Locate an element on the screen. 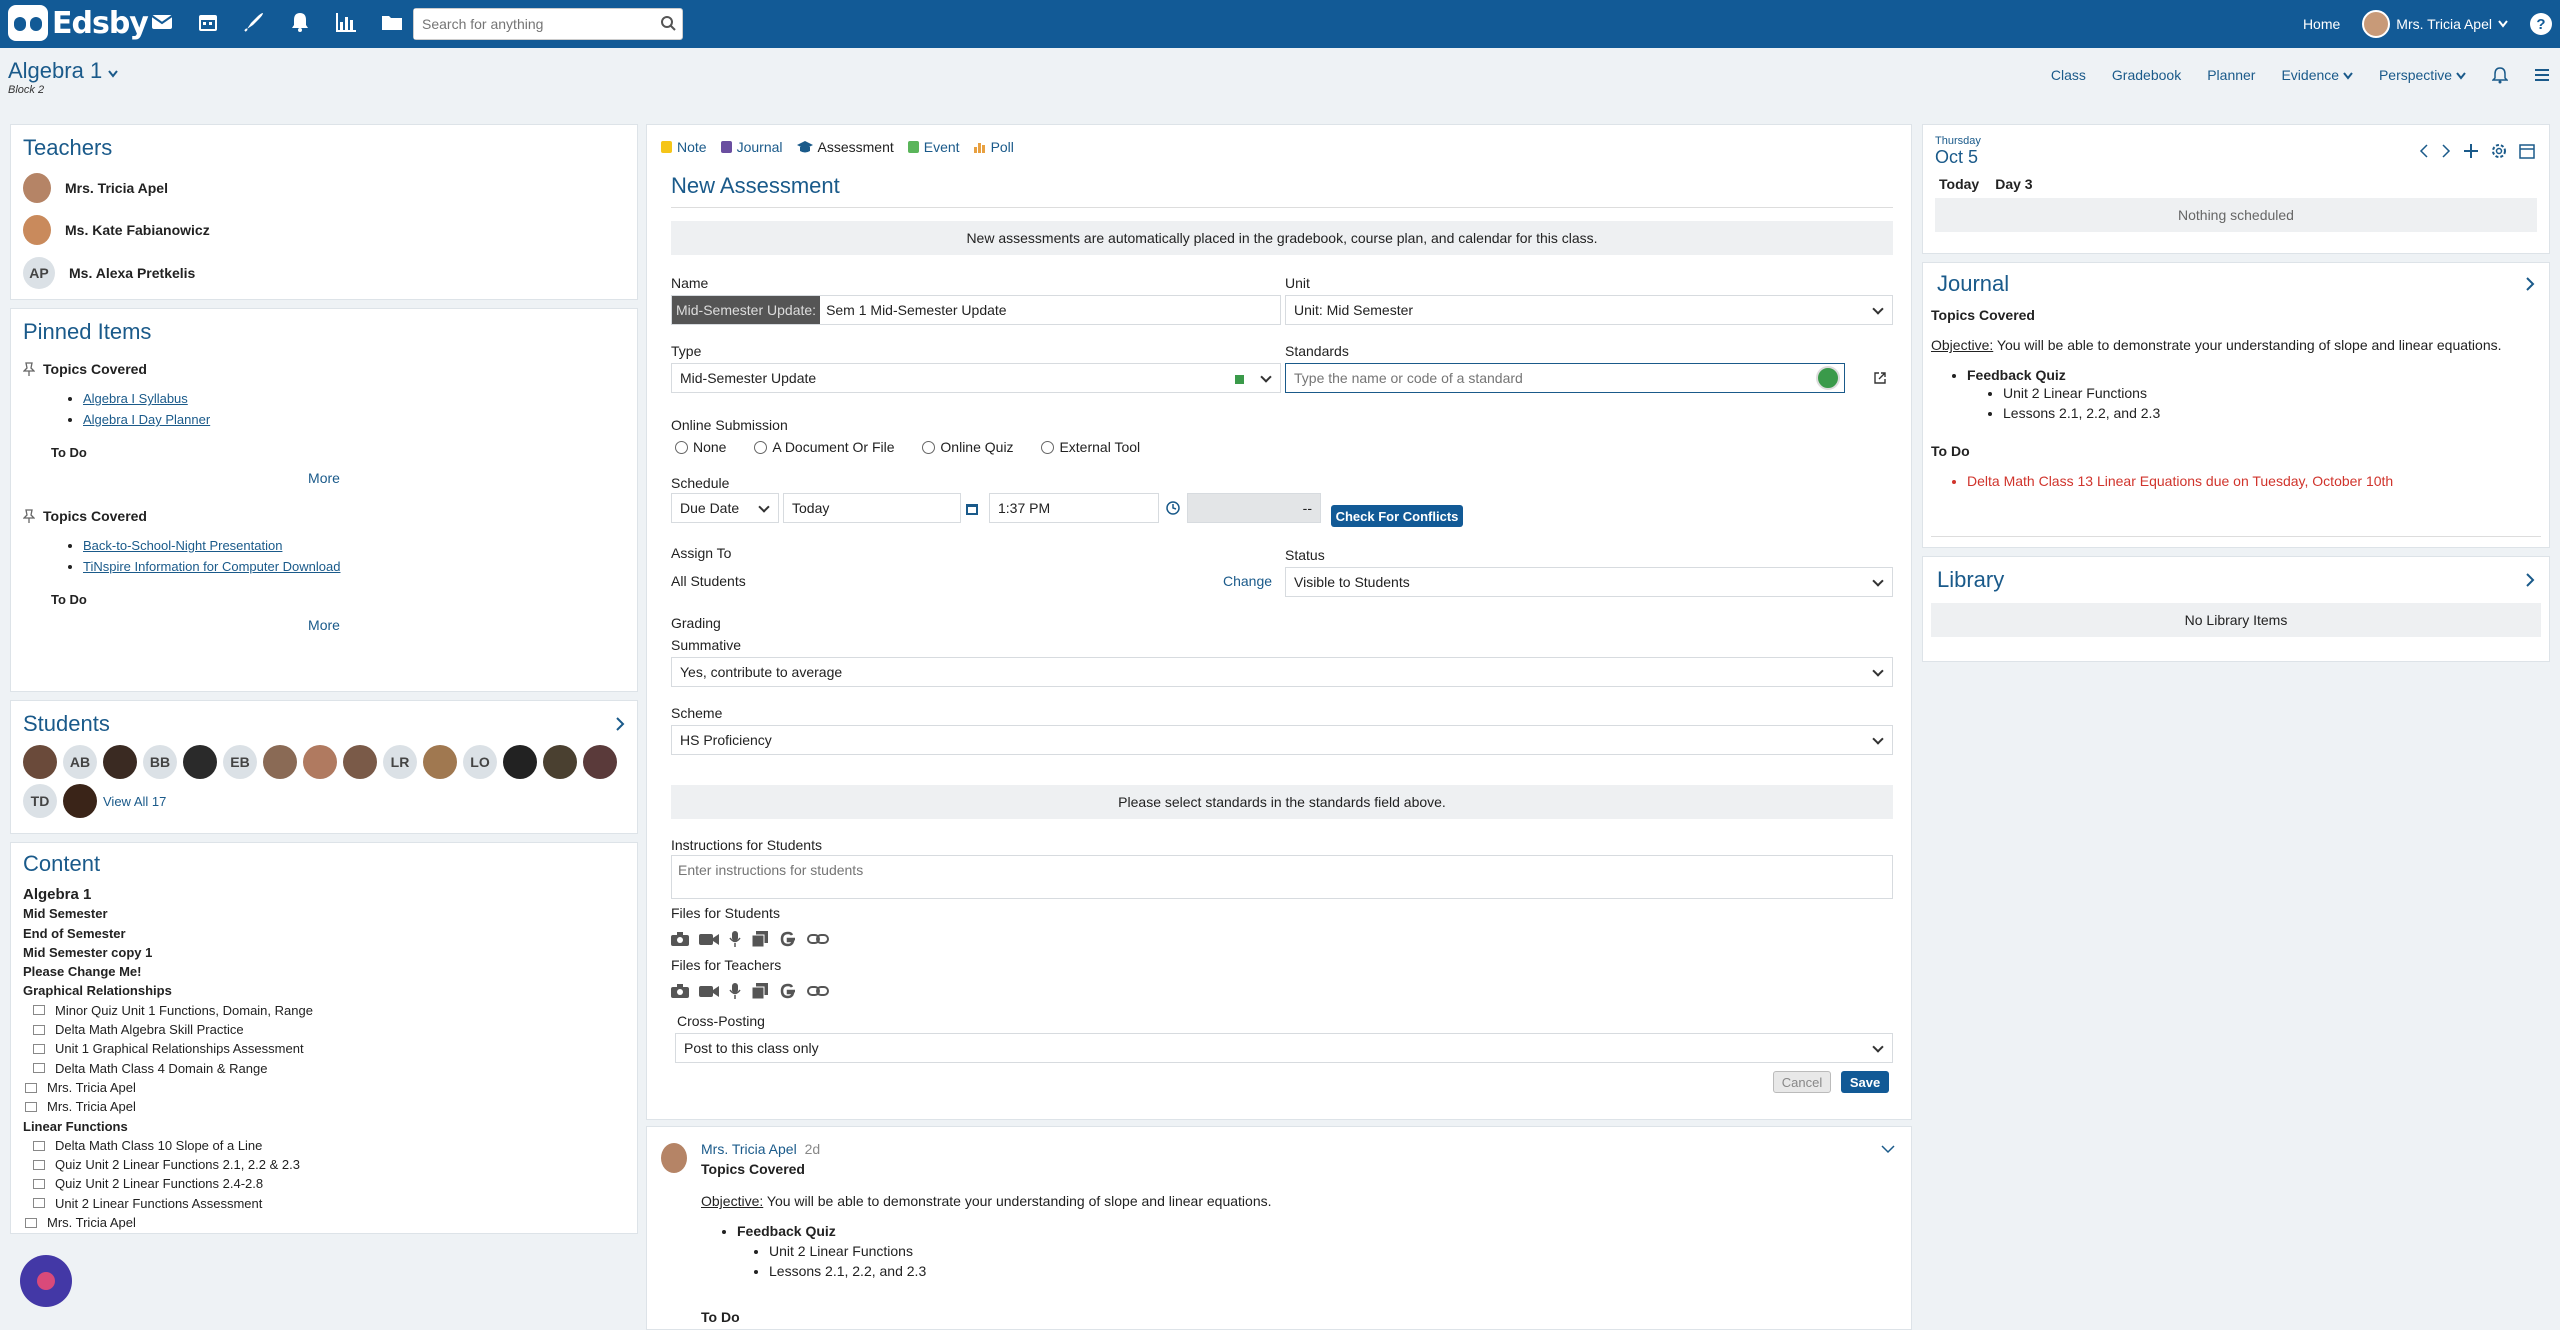  cancel-button: Cancel is located at coordinates (1802, 1082).